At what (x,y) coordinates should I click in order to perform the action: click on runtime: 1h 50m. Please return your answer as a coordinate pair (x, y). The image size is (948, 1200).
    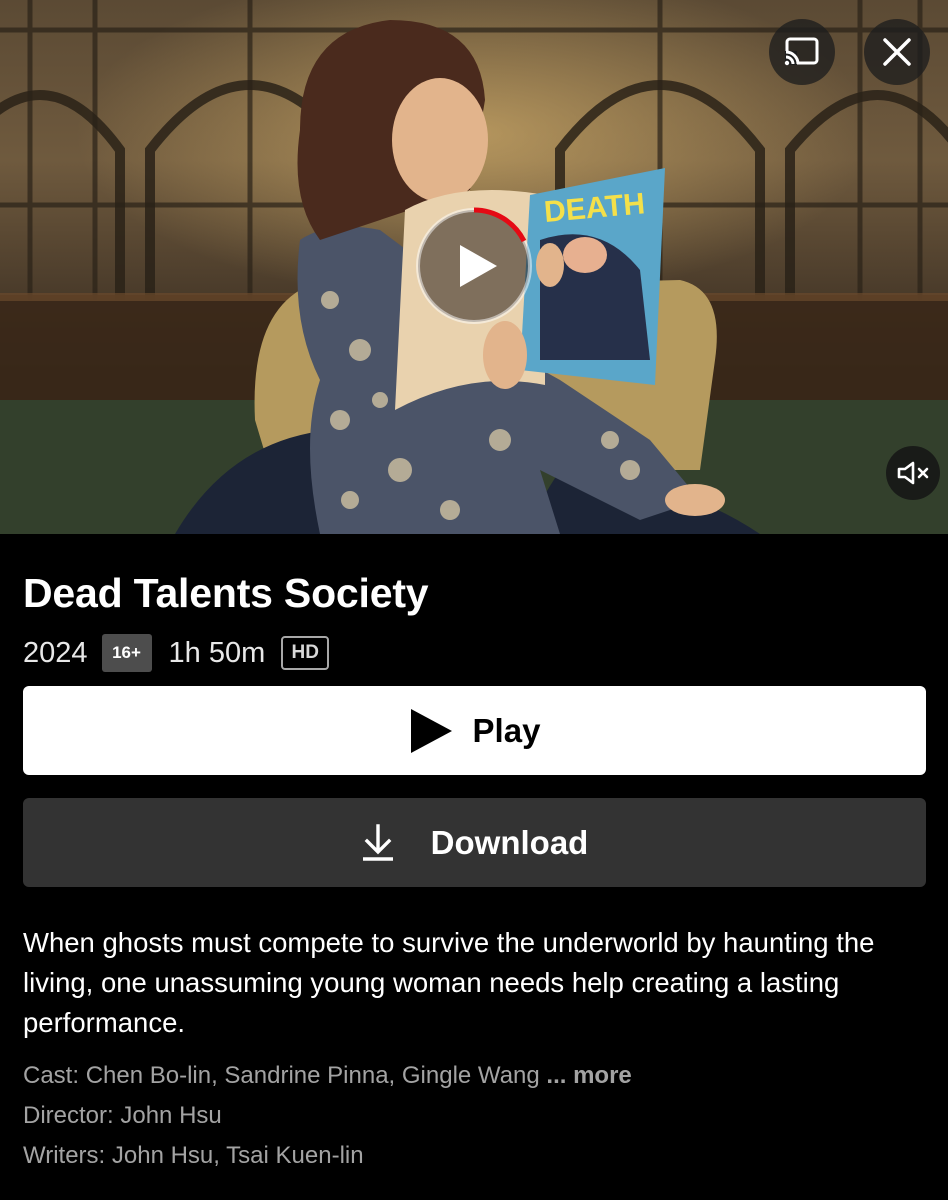
    Looking at the image, I should click on (217, 652).